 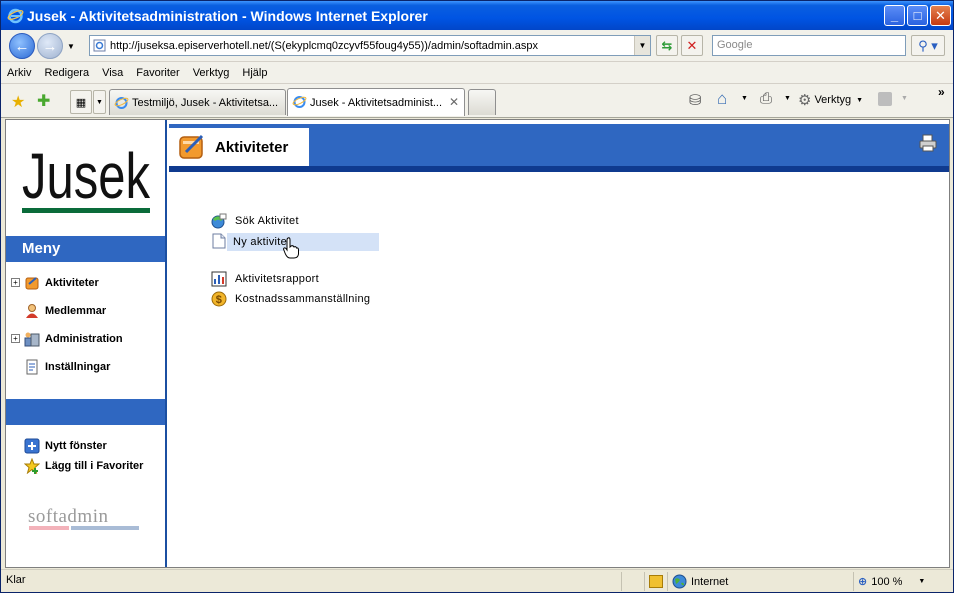 I want to click on tab-list-dropdown: ▼, so click(x=99, y=102).